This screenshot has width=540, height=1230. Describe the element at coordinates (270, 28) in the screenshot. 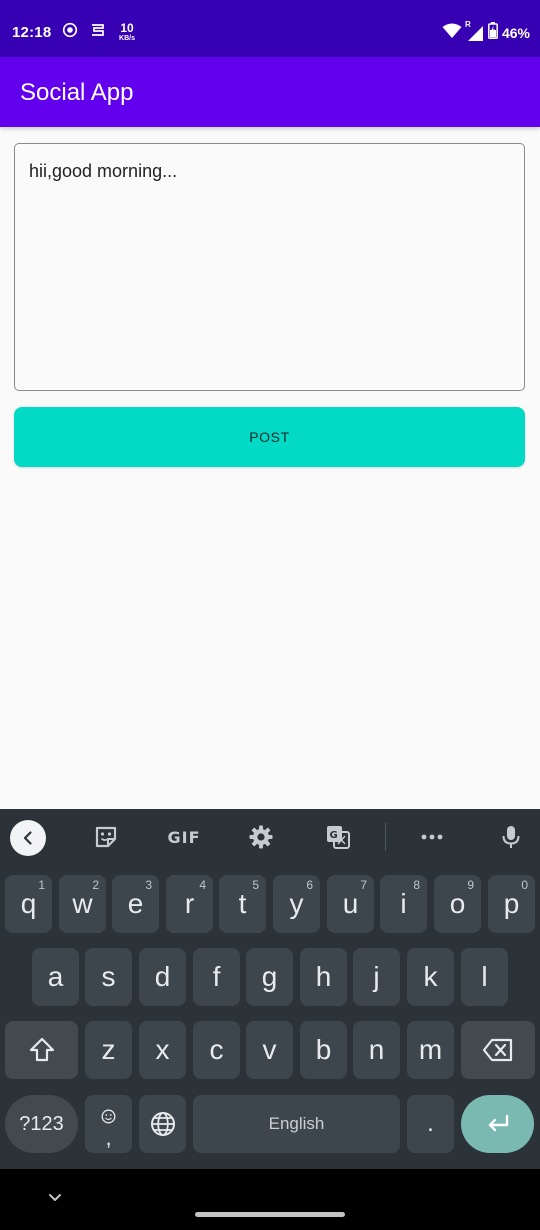

I see `status-bar: 12:18 10 KB/s R 46%` at that location.